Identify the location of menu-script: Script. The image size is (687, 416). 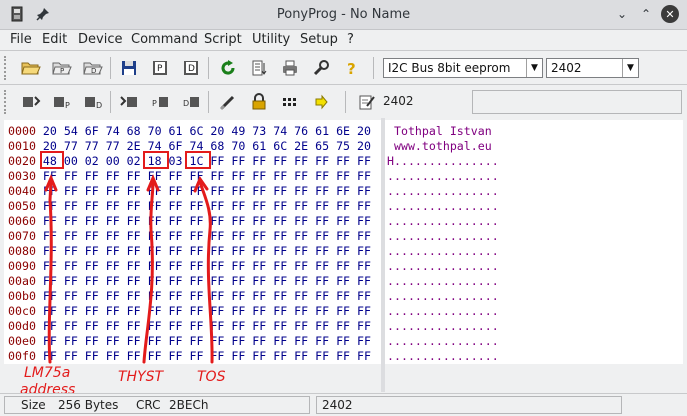
(223, 39).